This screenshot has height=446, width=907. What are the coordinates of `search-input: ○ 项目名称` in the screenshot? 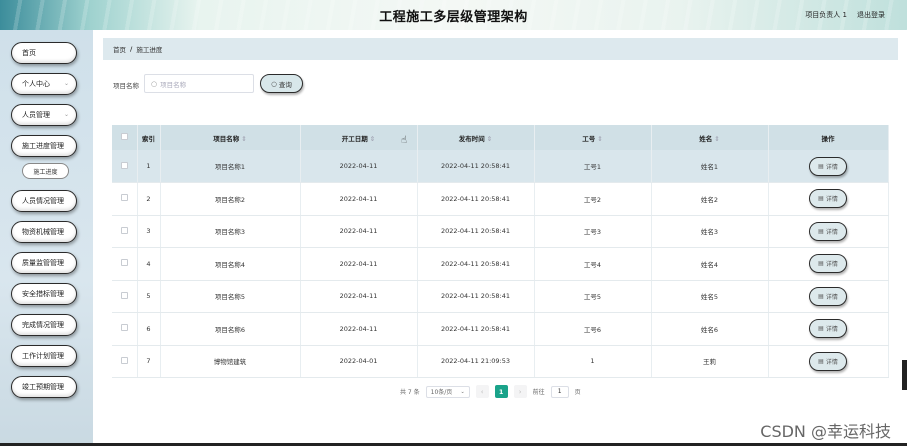 It's located at (199, 83).